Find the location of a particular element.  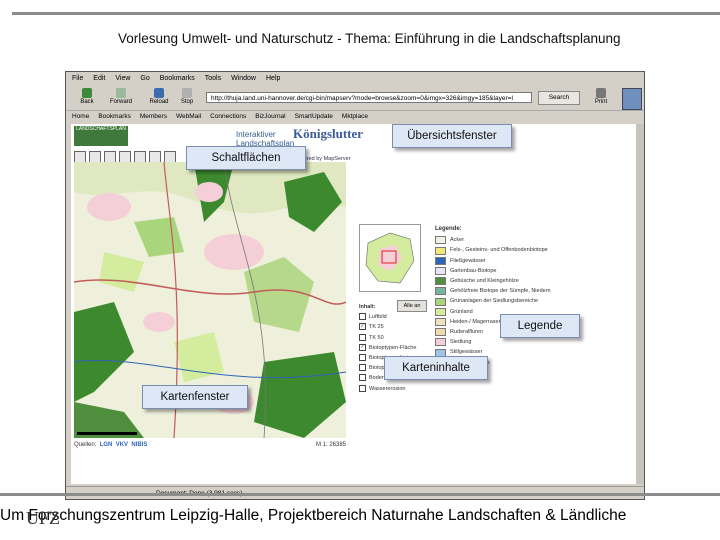

legend-title: Legende: is located at coordinates (448, 229).